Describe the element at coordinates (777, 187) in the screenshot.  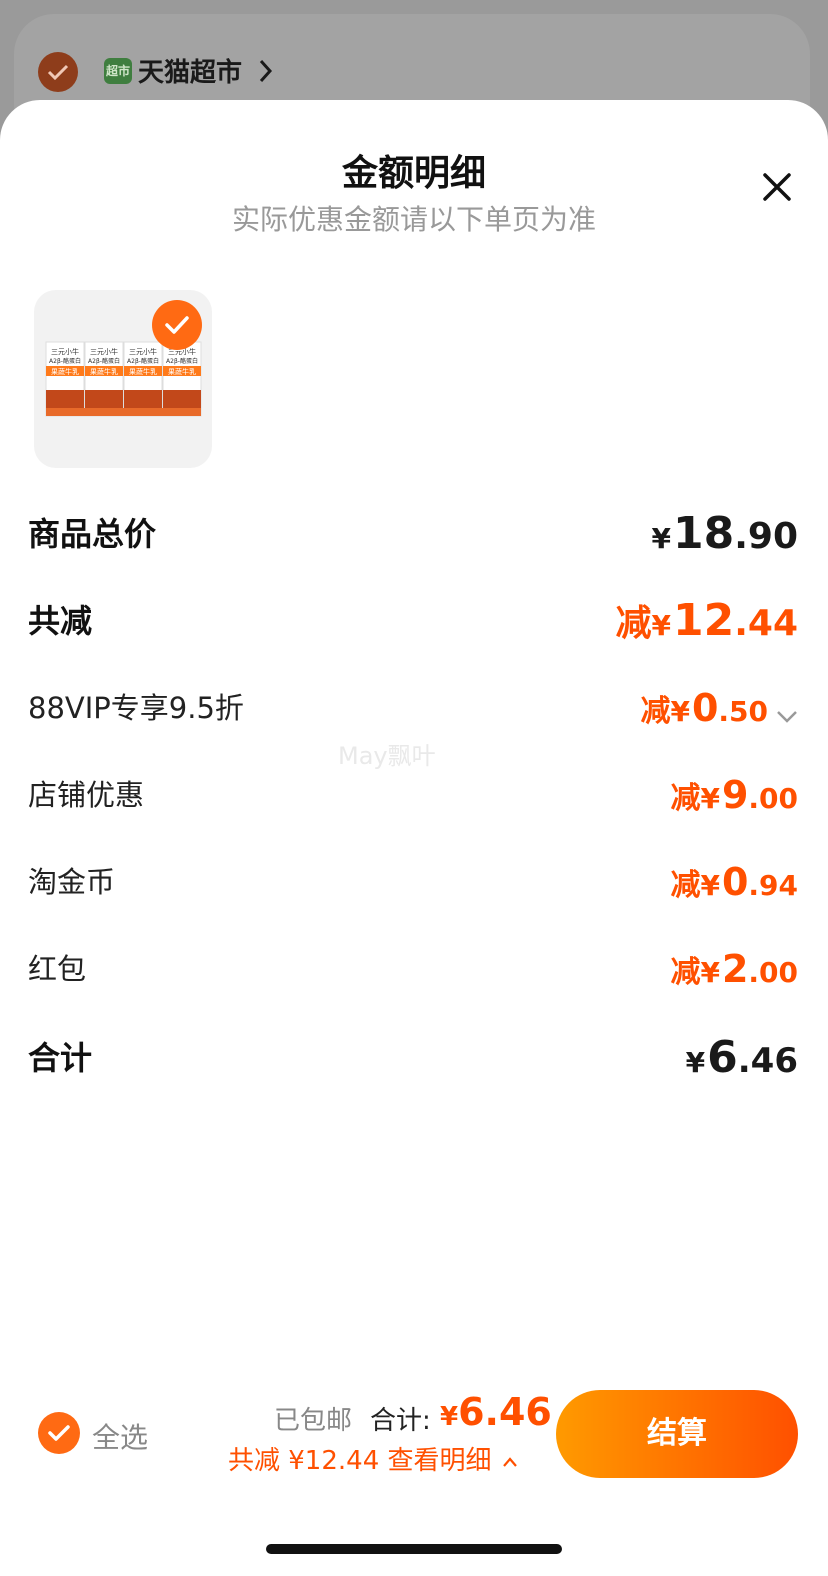
I see `close-icon` at that location.